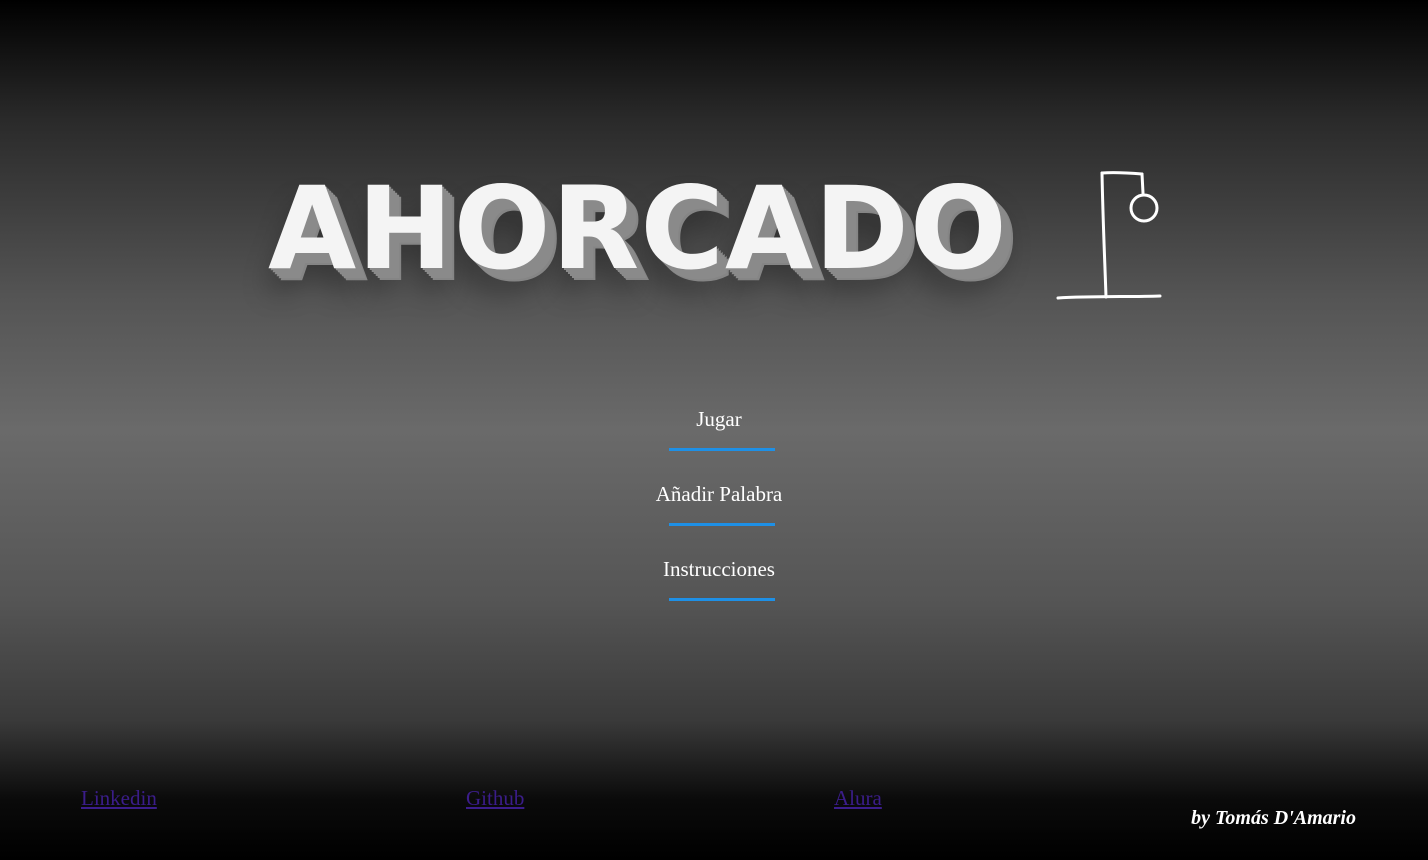 Image resolution: width=1428 pixels, height=860 pixels. What do you see at coordinates (722, 449) in the screenshot?
I see `play-button-underline` at bounding box center [722, 449].